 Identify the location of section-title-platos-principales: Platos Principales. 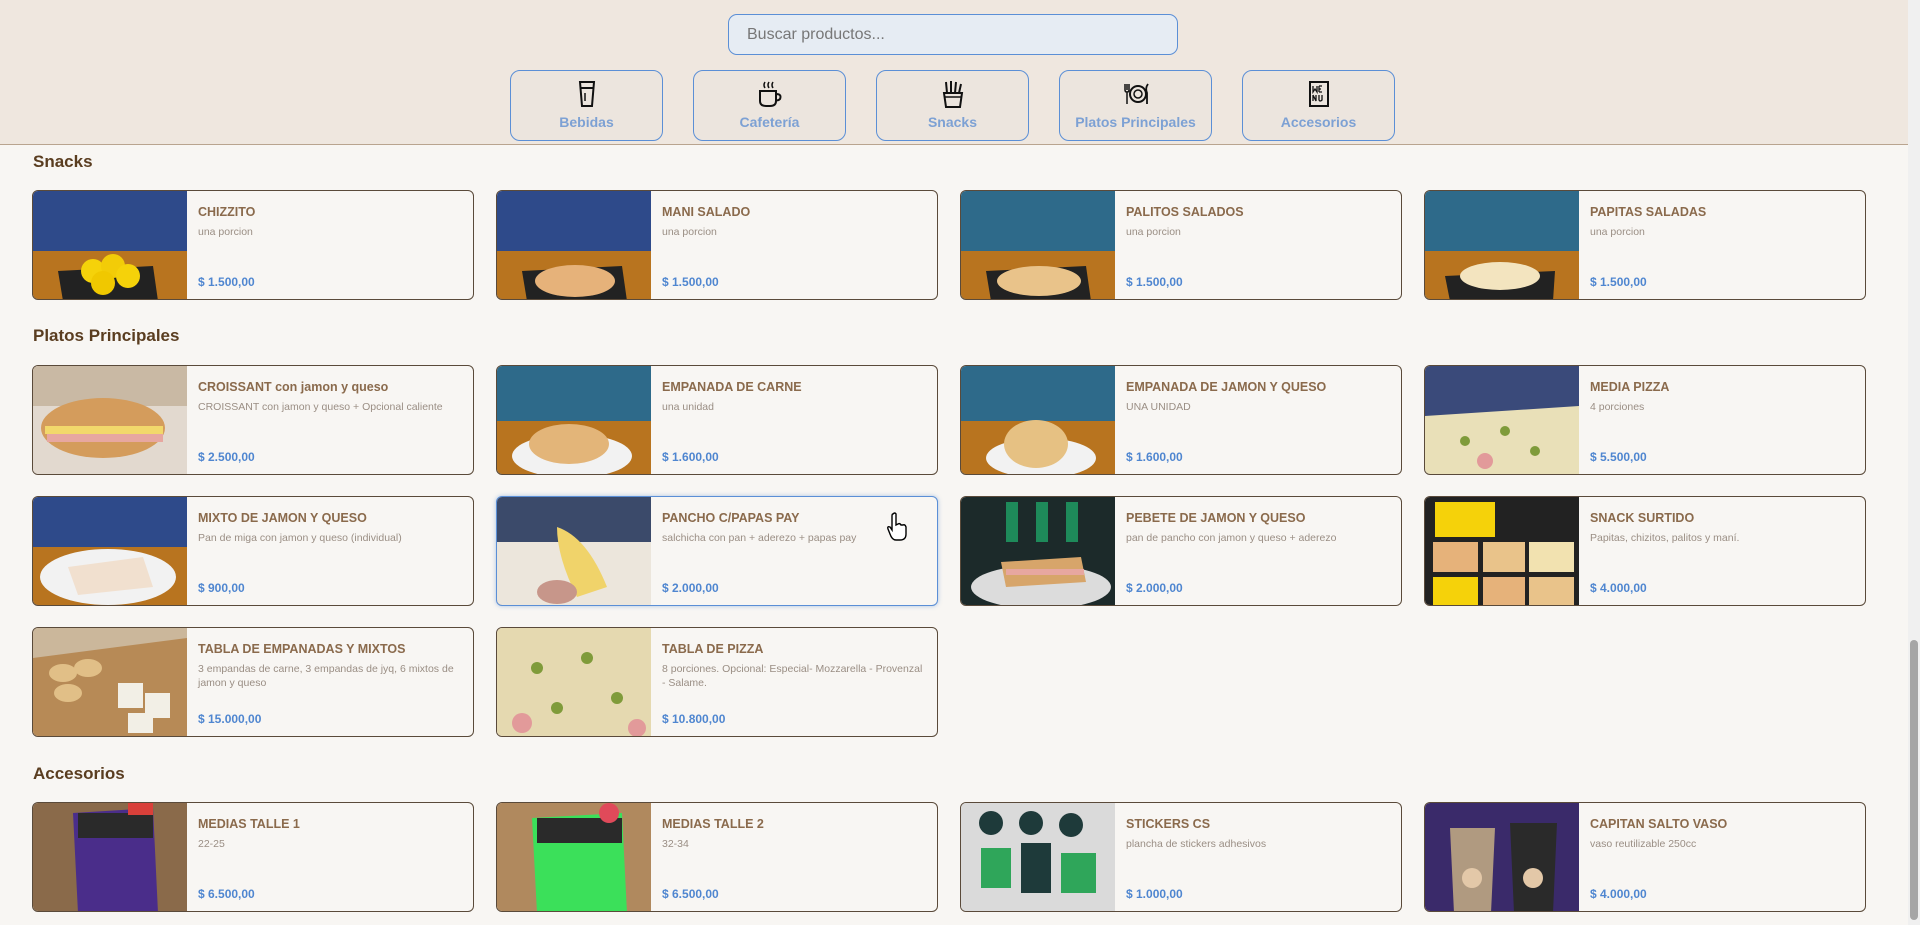
(106, 335).